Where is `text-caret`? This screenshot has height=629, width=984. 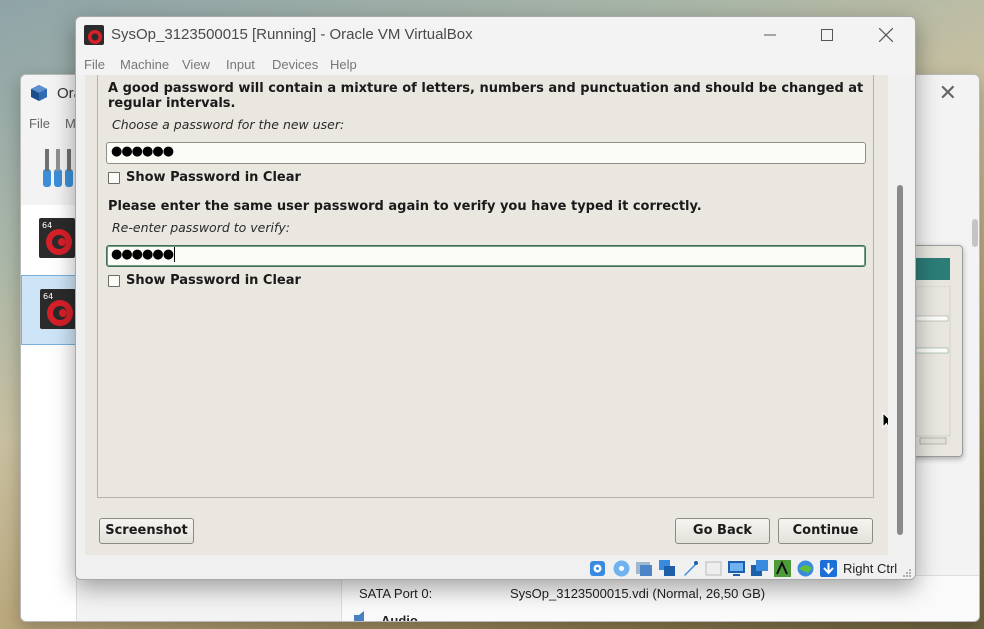 text-caret is located at coordinates (175, 254).